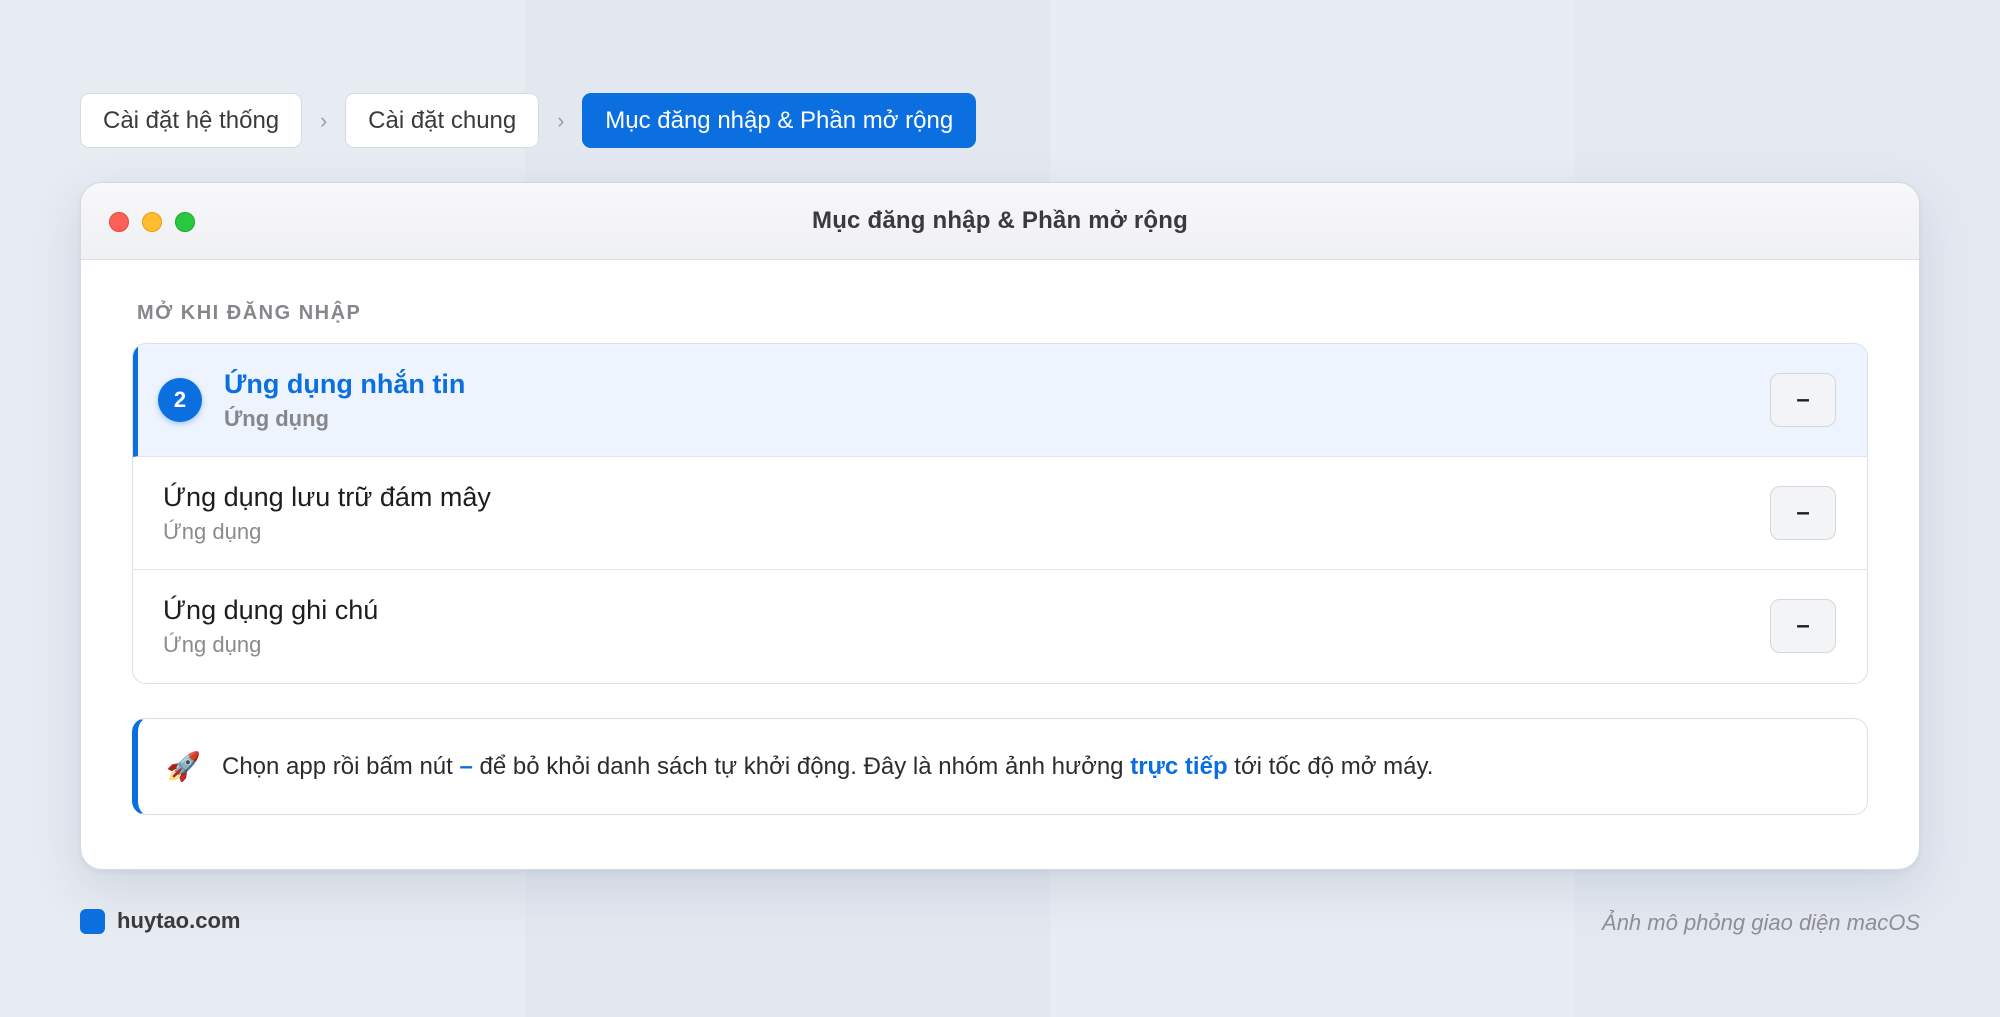  Describe the element at coordinates (344, 400) in the screenshot. I see `list-item-text: Ứng dụng nhắn tin Ứng dụng` at that location.